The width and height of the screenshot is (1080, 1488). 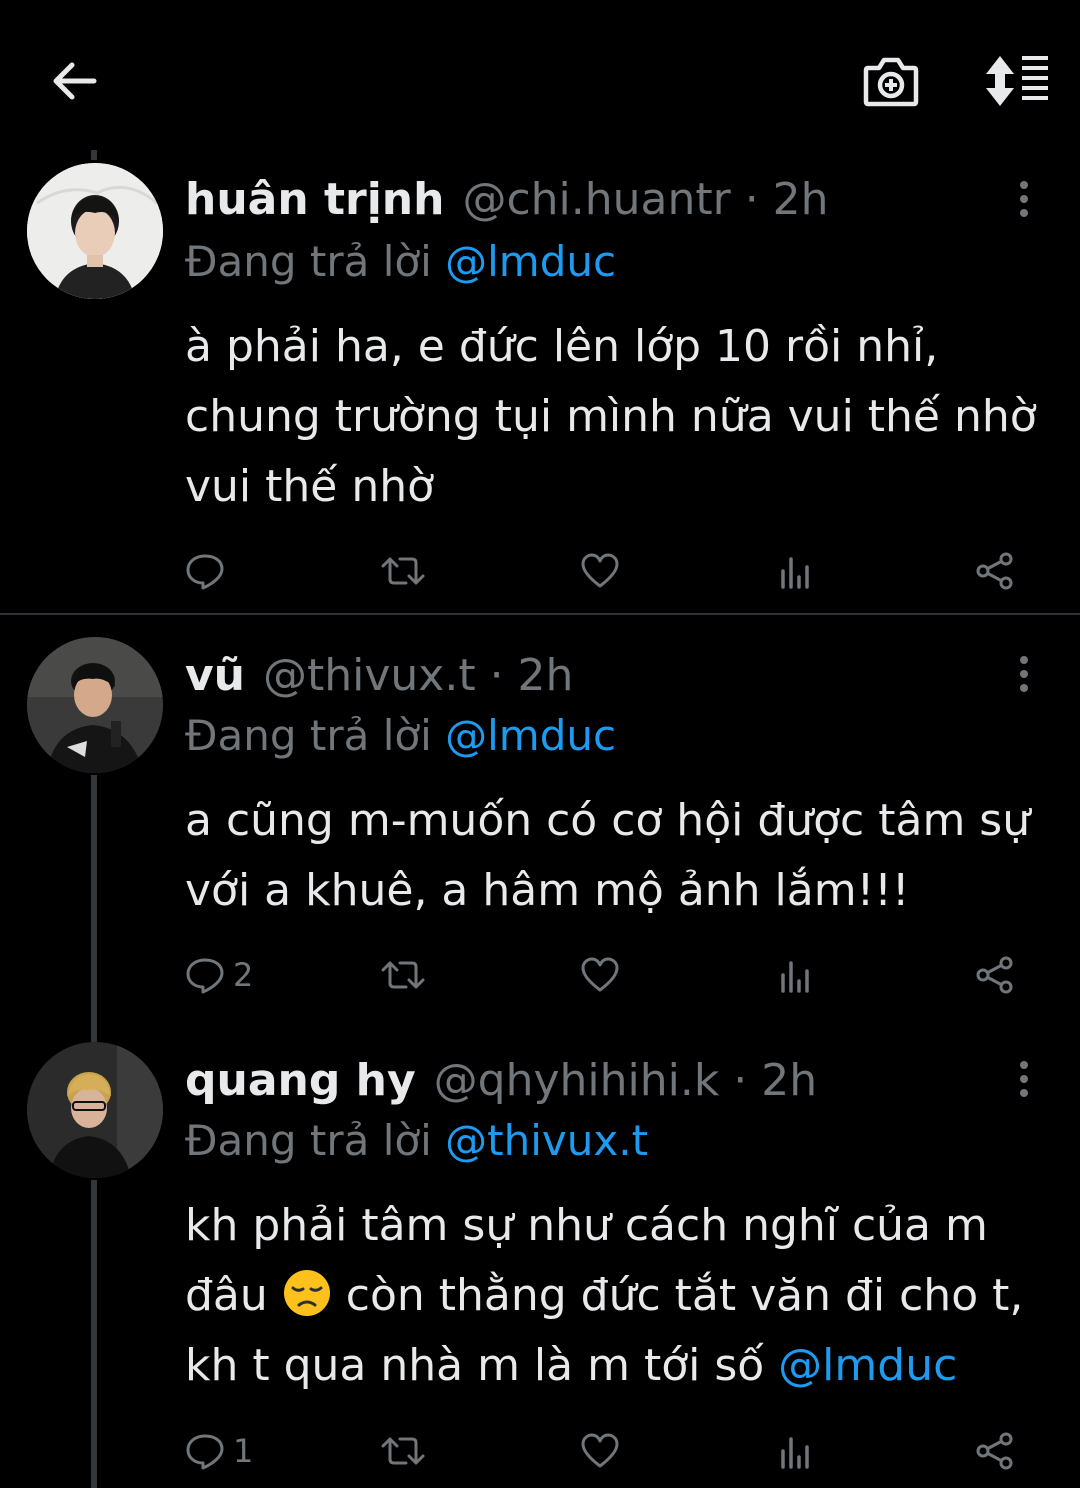 I want to click on reply-button, so click(x=209, y=571).